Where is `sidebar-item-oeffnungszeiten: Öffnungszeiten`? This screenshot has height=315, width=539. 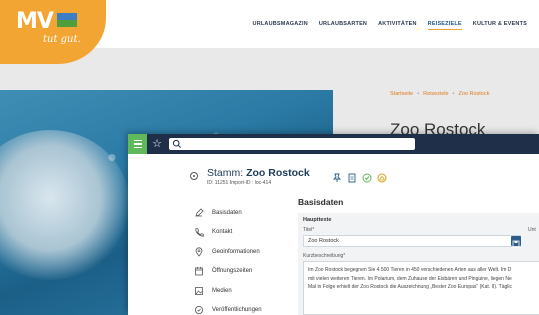
sidebar-item-oeffnungszeiten: Öffnungszeiten is located at coordinates (239, 272).